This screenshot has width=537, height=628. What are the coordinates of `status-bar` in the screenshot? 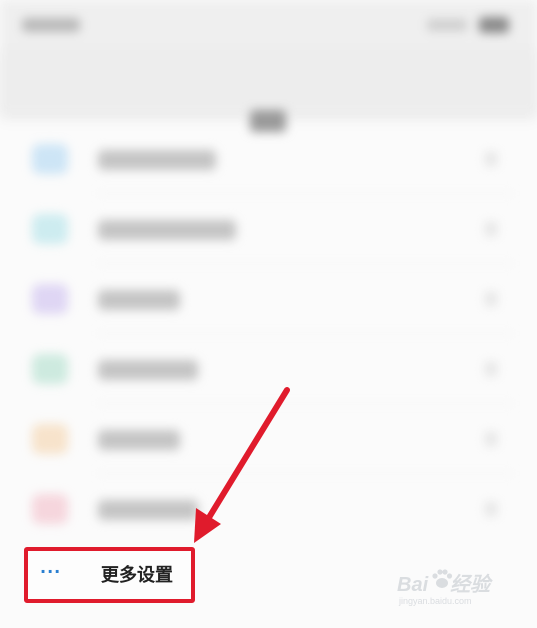 It's located at (268, 24).